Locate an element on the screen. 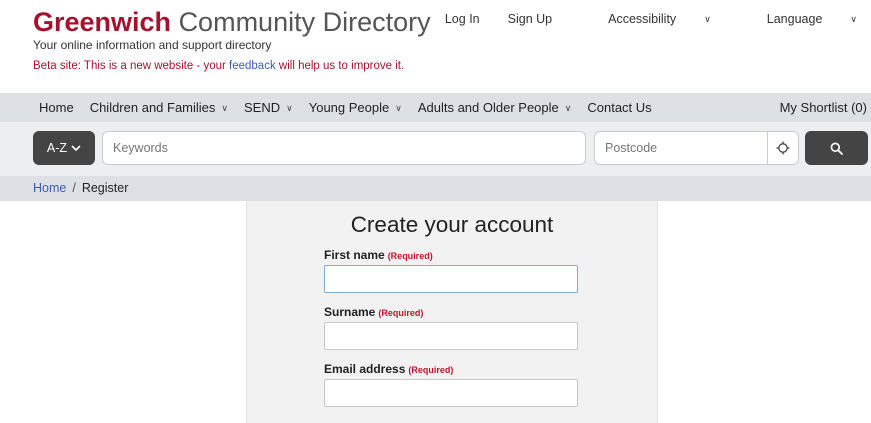  search-button is located at coordinates (836, 148).